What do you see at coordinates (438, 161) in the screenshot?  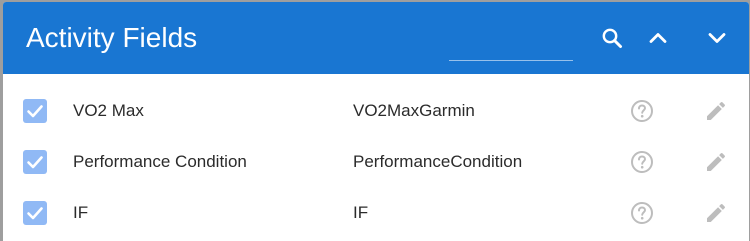 I see `field-key: PerformanceCondition` at bounding box center [438, 161].